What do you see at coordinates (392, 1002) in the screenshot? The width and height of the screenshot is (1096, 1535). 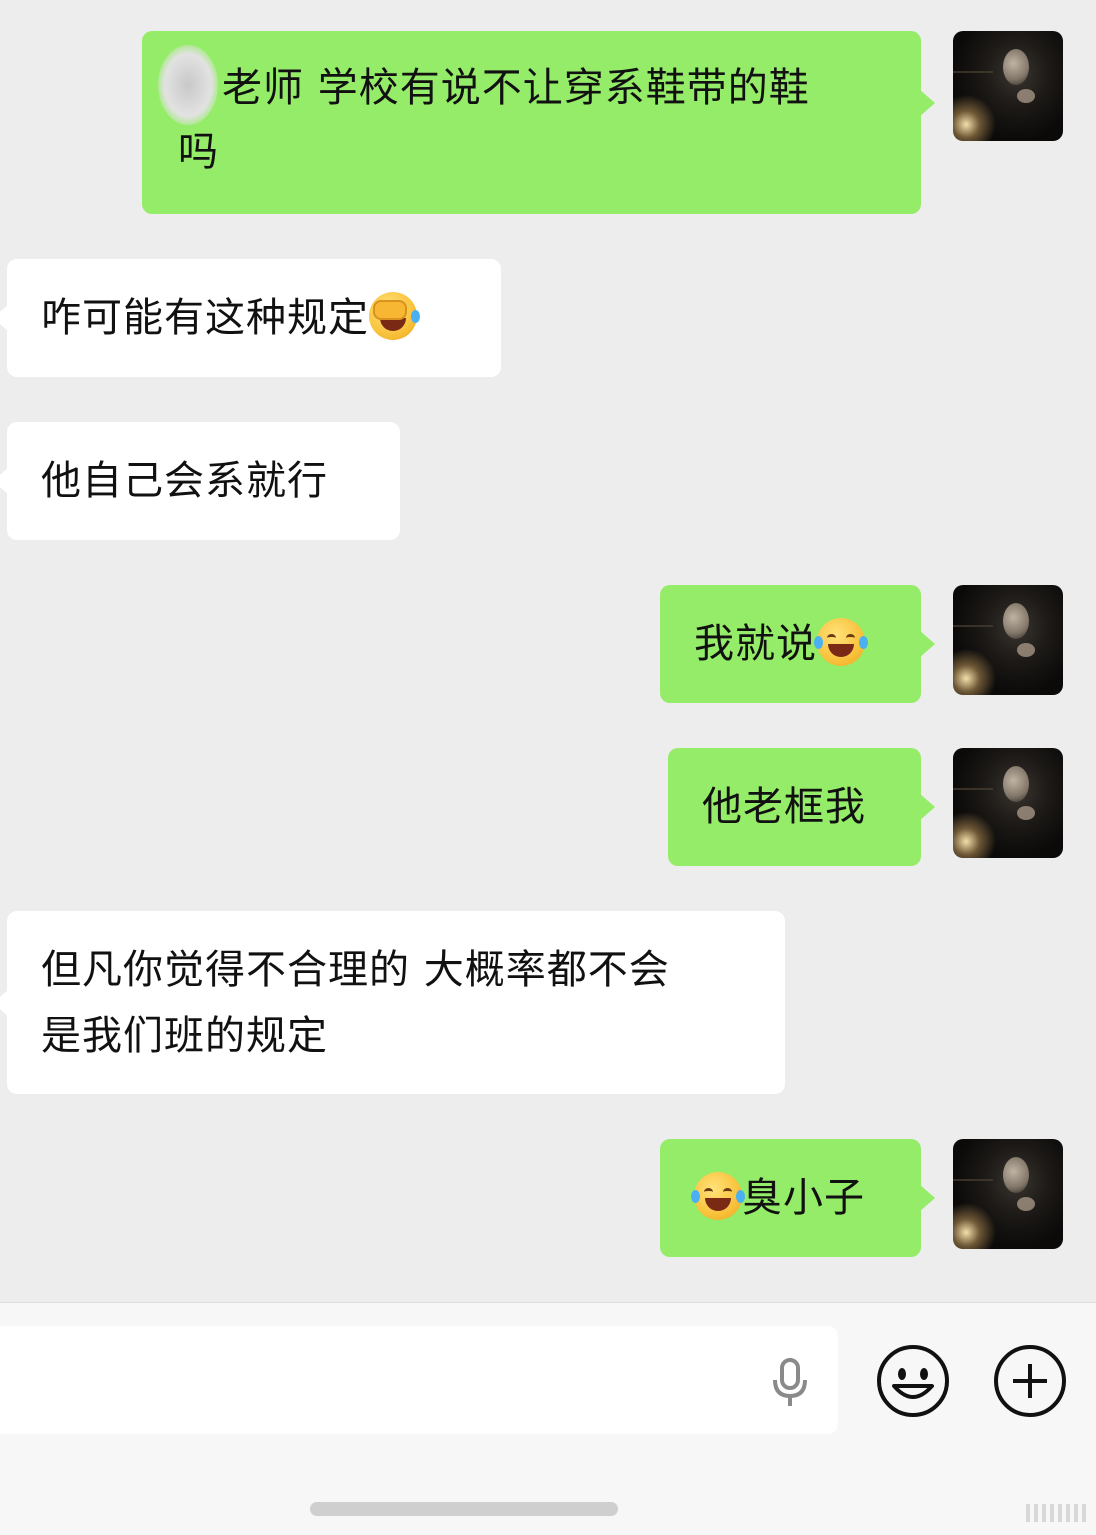 I see `message-bubble-incoming: 但凡你觉得不合理的 大概率都不会 是我们班的规定` at bounding box center [392, 1002].